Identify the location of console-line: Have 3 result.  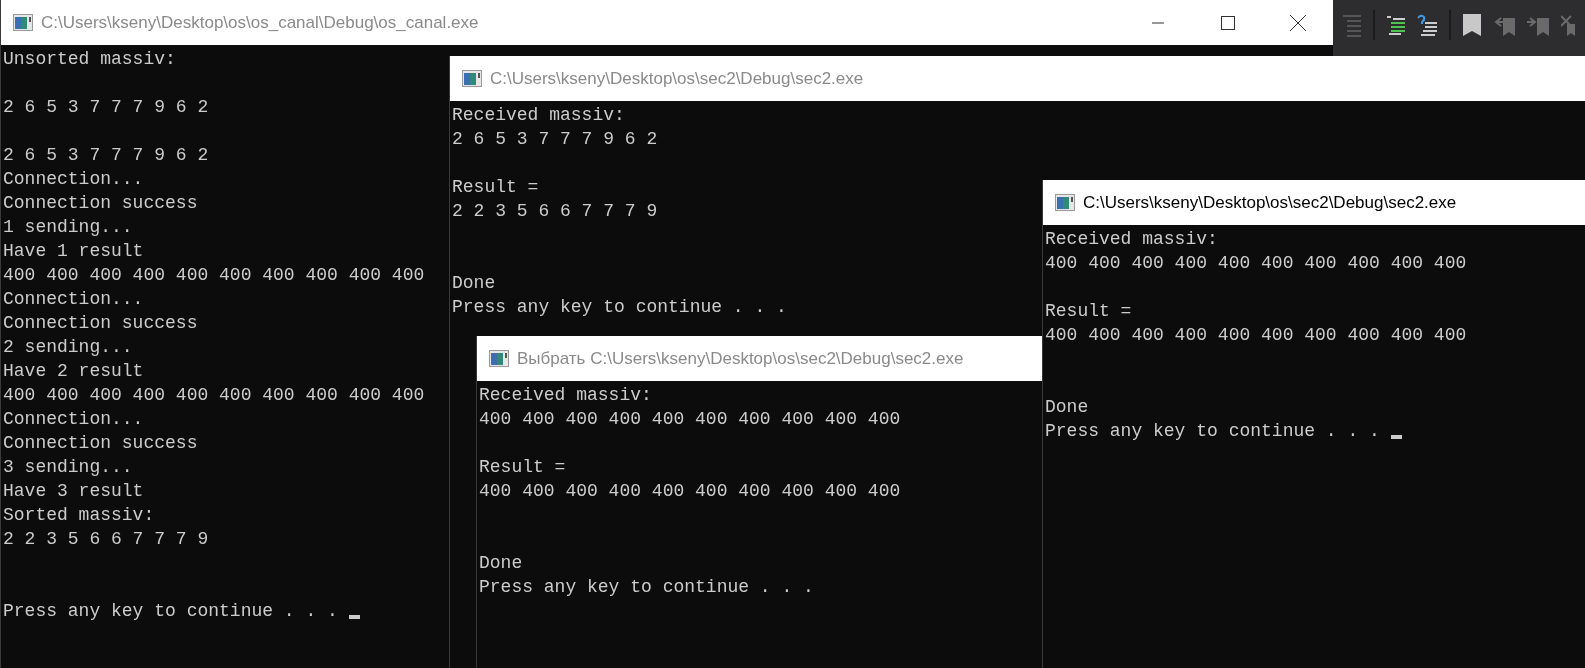
(73, 491).